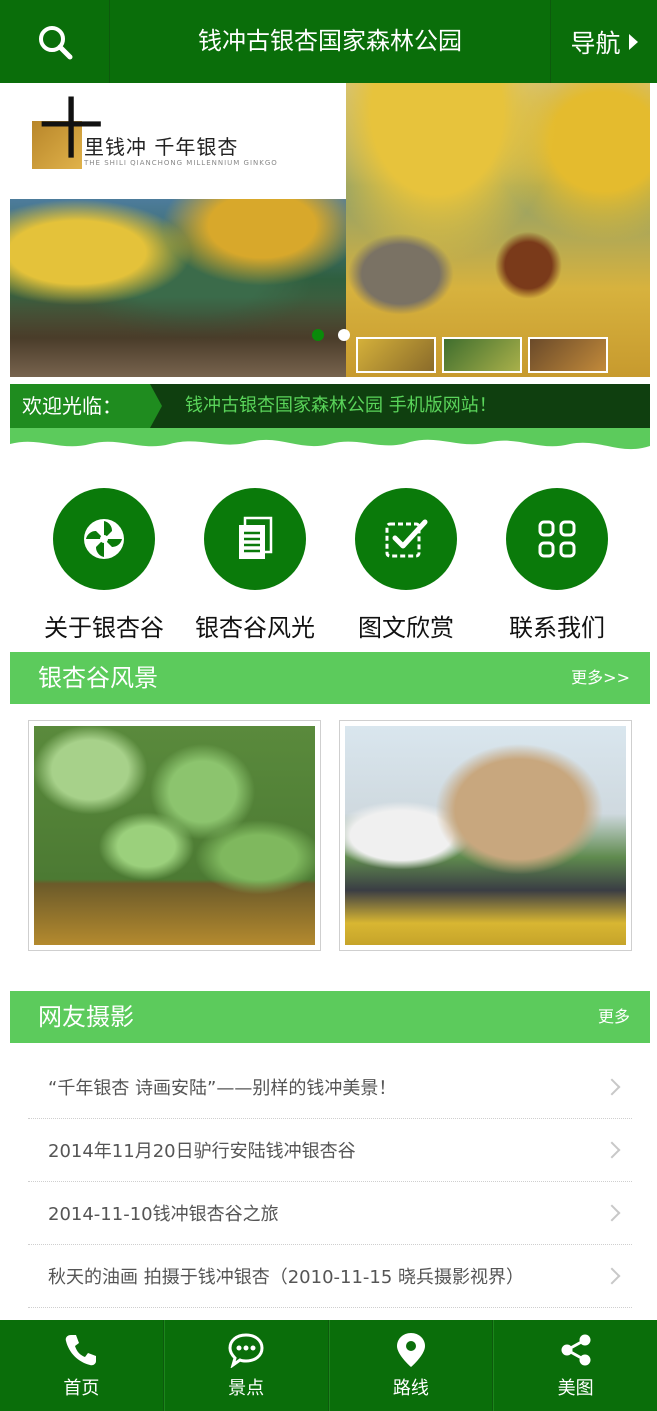  Describe the element at coordinates (614, 1017) in the screenshot. I see `more-link: 更多` at that location.